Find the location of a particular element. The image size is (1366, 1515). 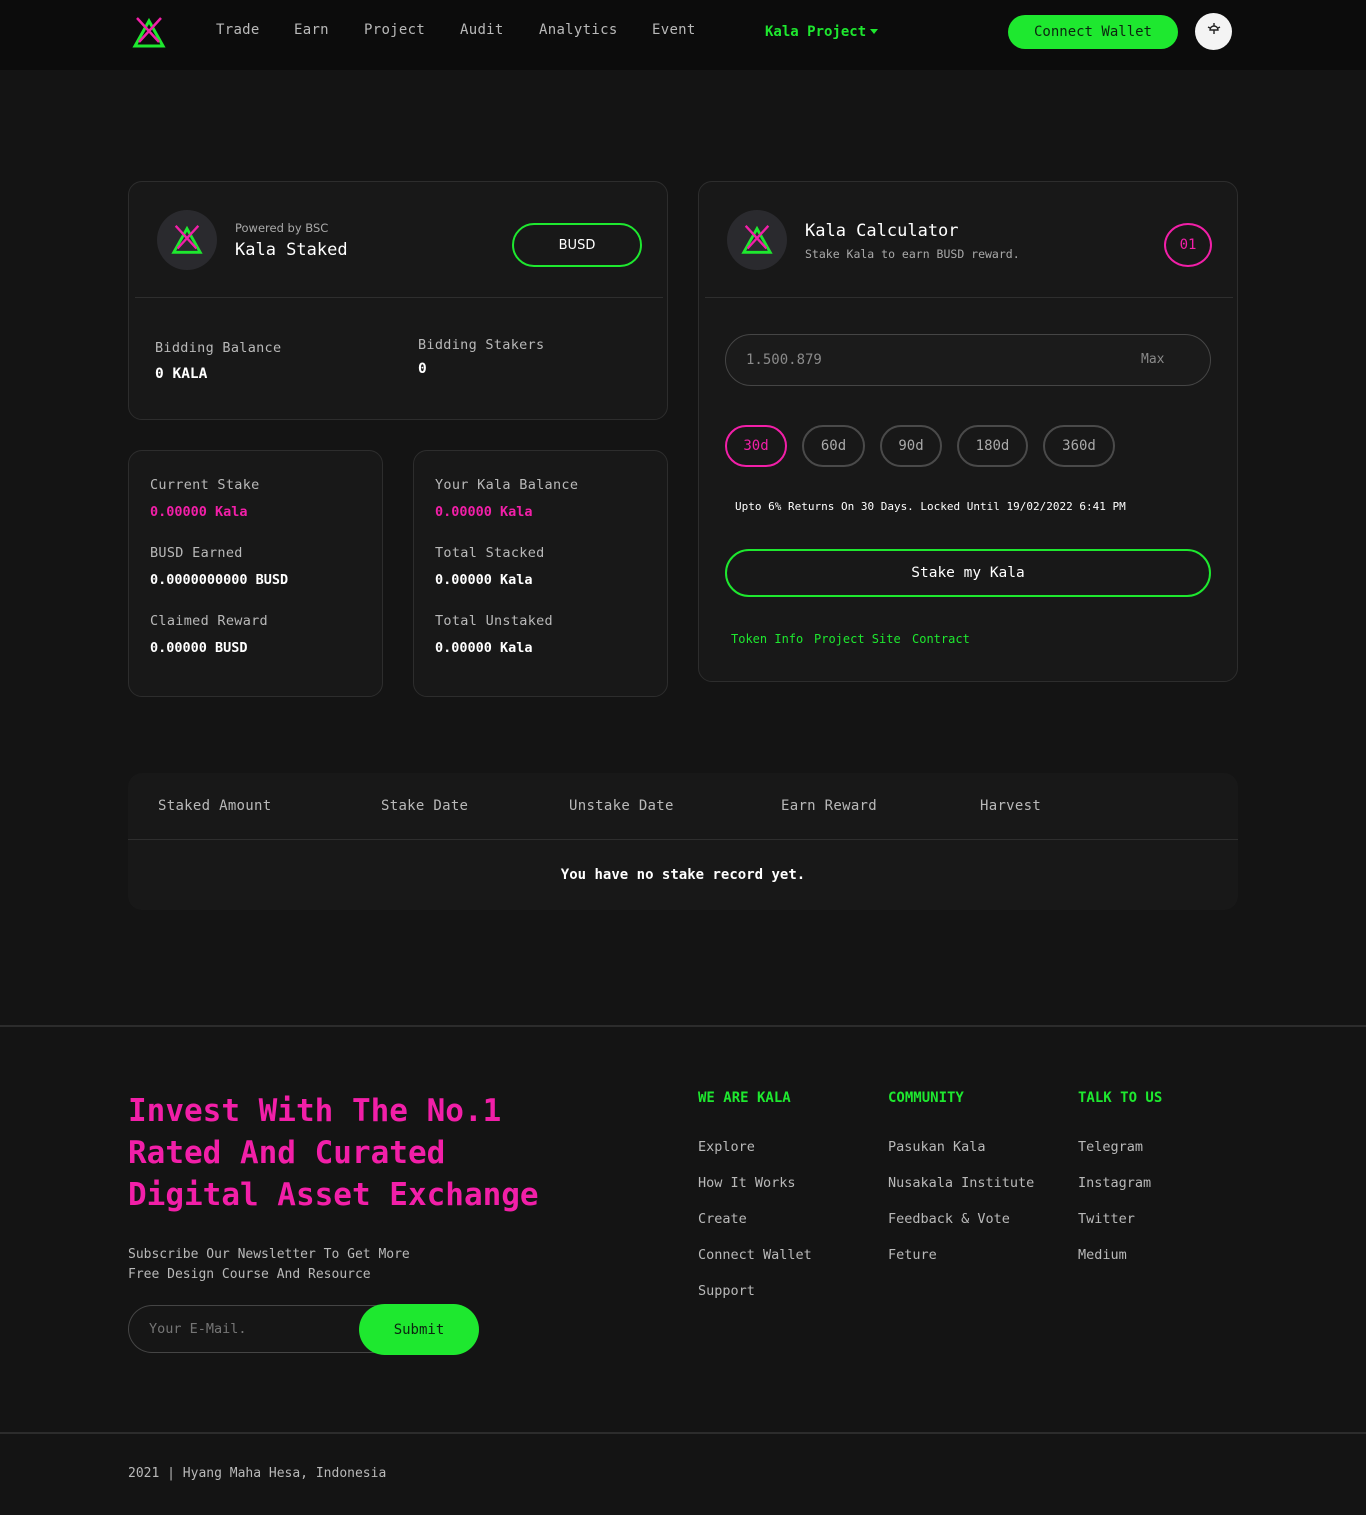

column-harvest: Harvest is located at coordinates (1011, 806).